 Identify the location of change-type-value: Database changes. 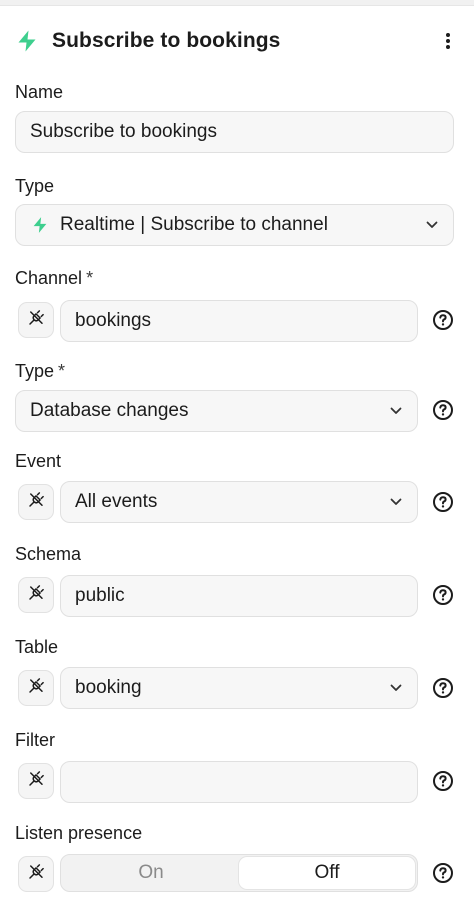
(109, 410).